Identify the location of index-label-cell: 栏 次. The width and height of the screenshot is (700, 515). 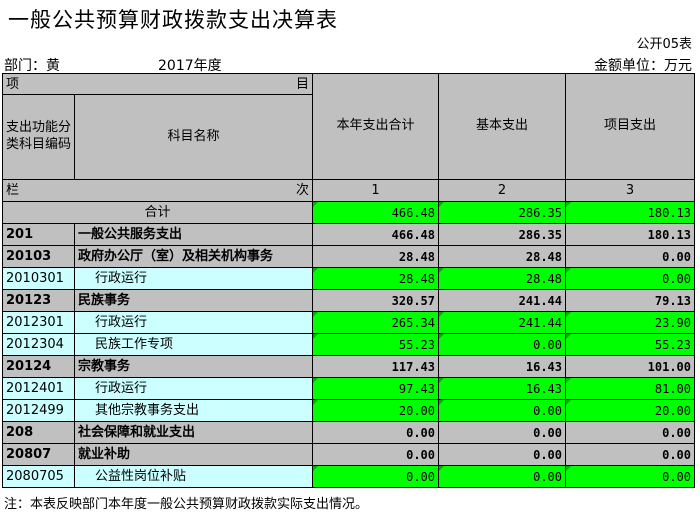
(157, 190).